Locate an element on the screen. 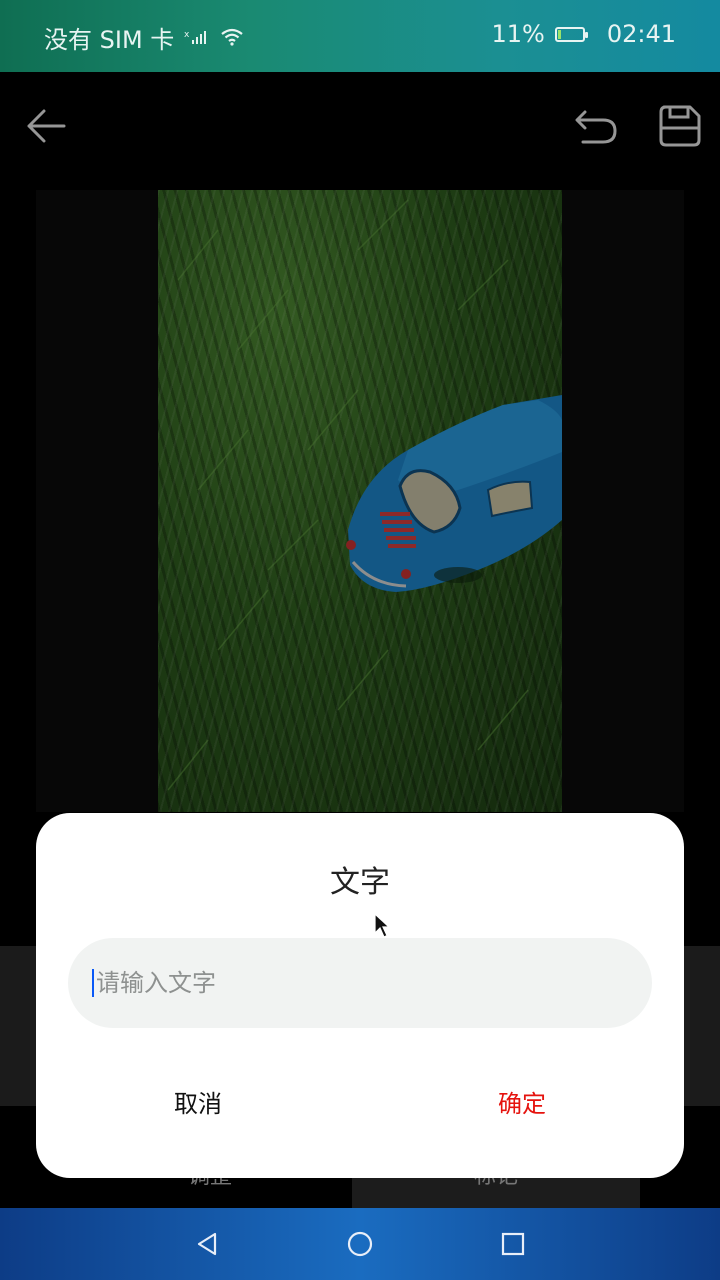  system-nav-bar is located at coordinates (360, 1244).